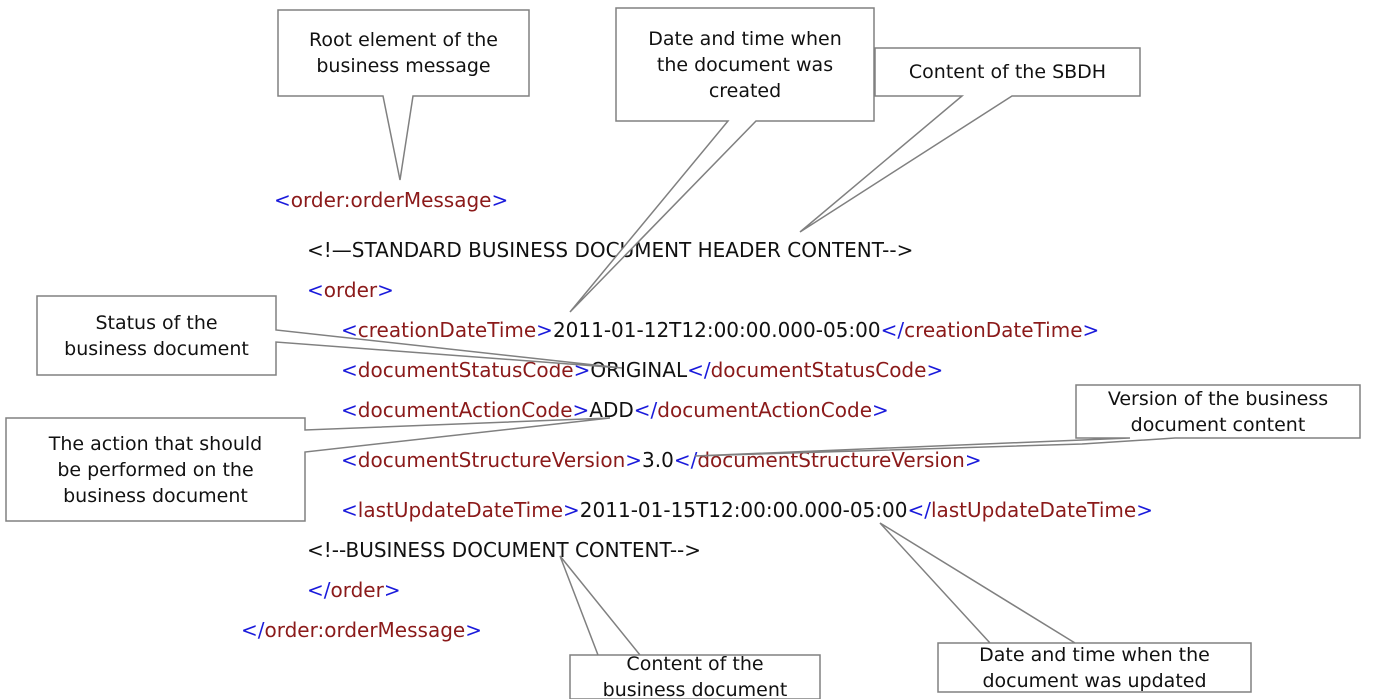 The image size is (1386, 699). I want to click on callout-root-element: Root element of the business message, so click(403, 53).